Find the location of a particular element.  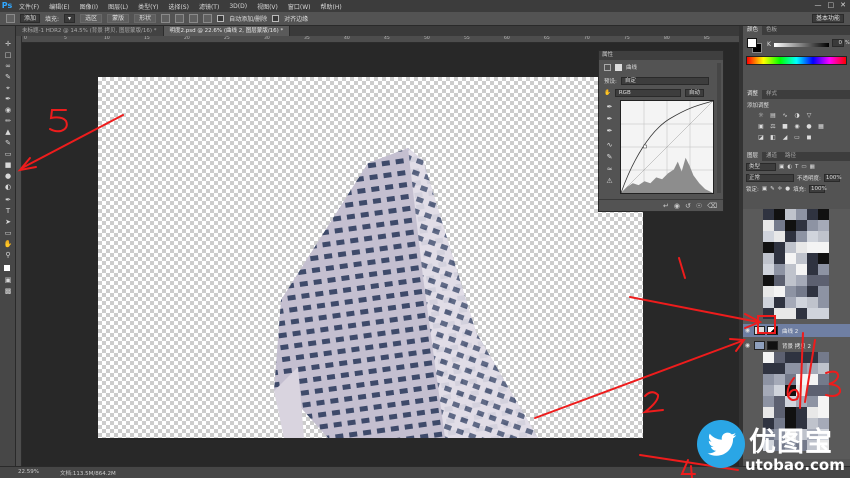

mode-select: 添加 is located at coordinates (30, 18).